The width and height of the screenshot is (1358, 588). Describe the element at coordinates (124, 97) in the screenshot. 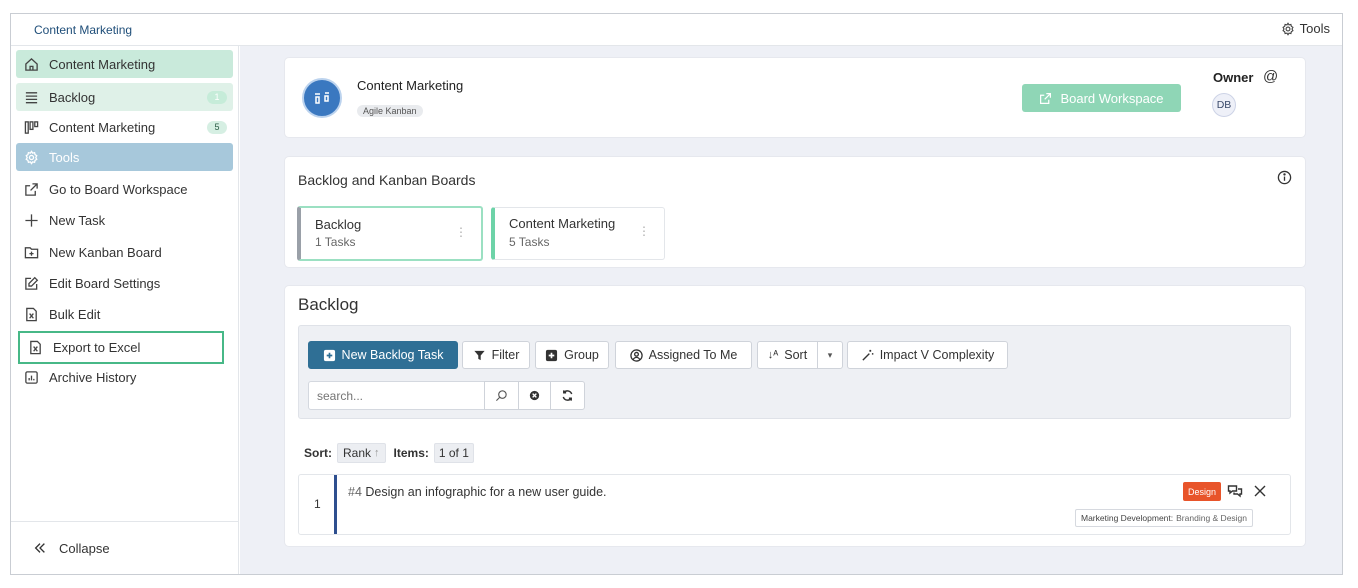

I see `sidebar-item-backlog: Backlog 1` at that location.